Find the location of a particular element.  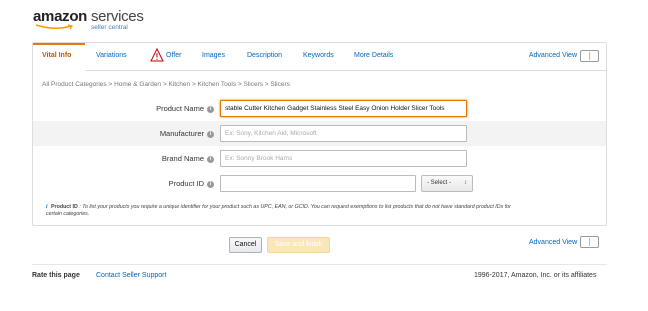

advanced-view-toggle is located at coordinates (589, 56).